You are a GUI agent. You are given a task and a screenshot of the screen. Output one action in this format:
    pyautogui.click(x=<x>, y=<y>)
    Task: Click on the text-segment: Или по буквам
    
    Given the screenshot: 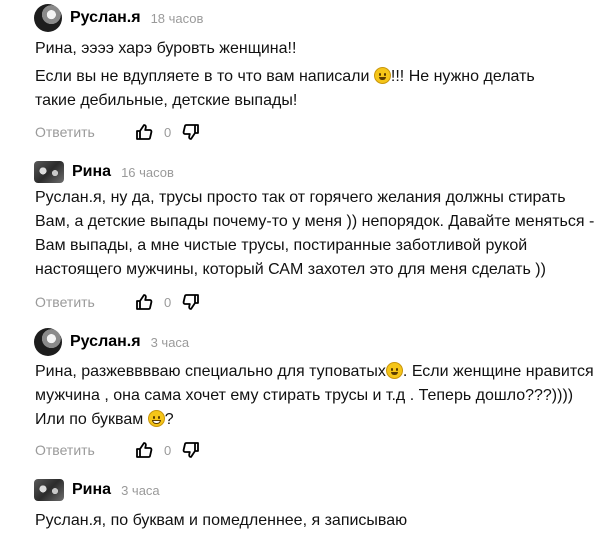 What is the action you would take?
    pyautogui.click(x=91, y=419)
    